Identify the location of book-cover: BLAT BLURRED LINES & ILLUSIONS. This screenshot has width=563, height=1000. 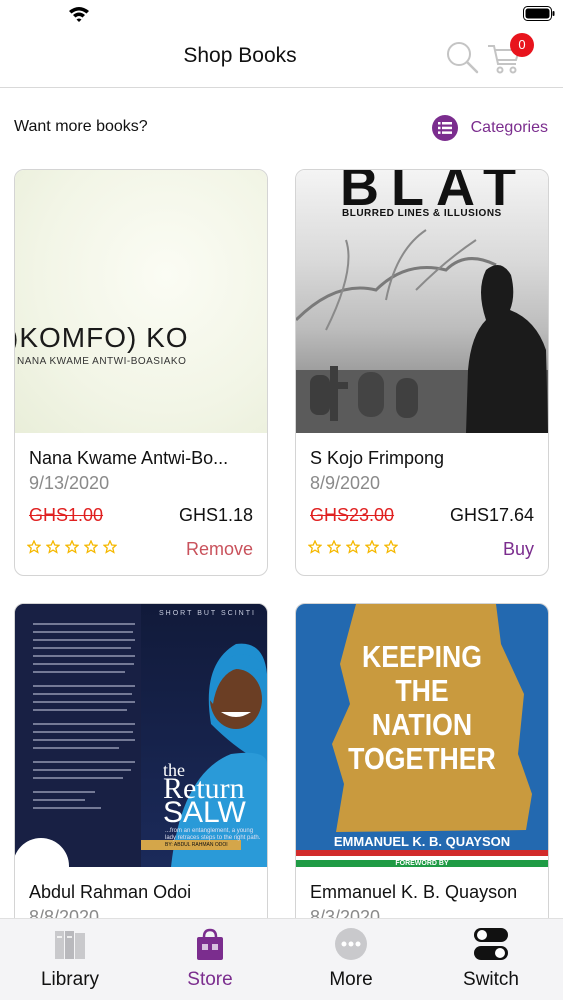
(422, 301).